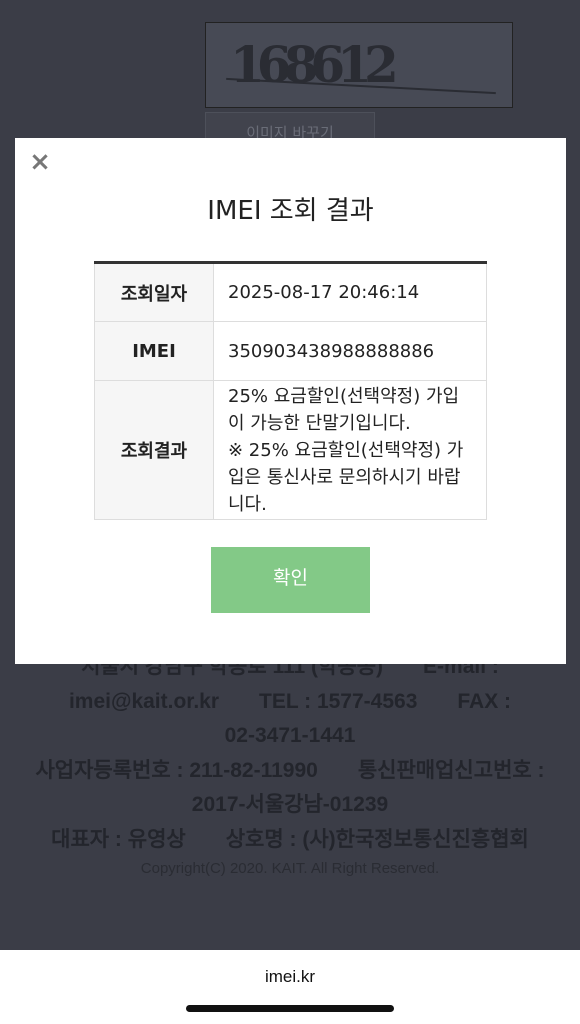 This screenshot has height=1024, width=580. I want to click on footer-line: 02-3471-1441, so click(290, 735).